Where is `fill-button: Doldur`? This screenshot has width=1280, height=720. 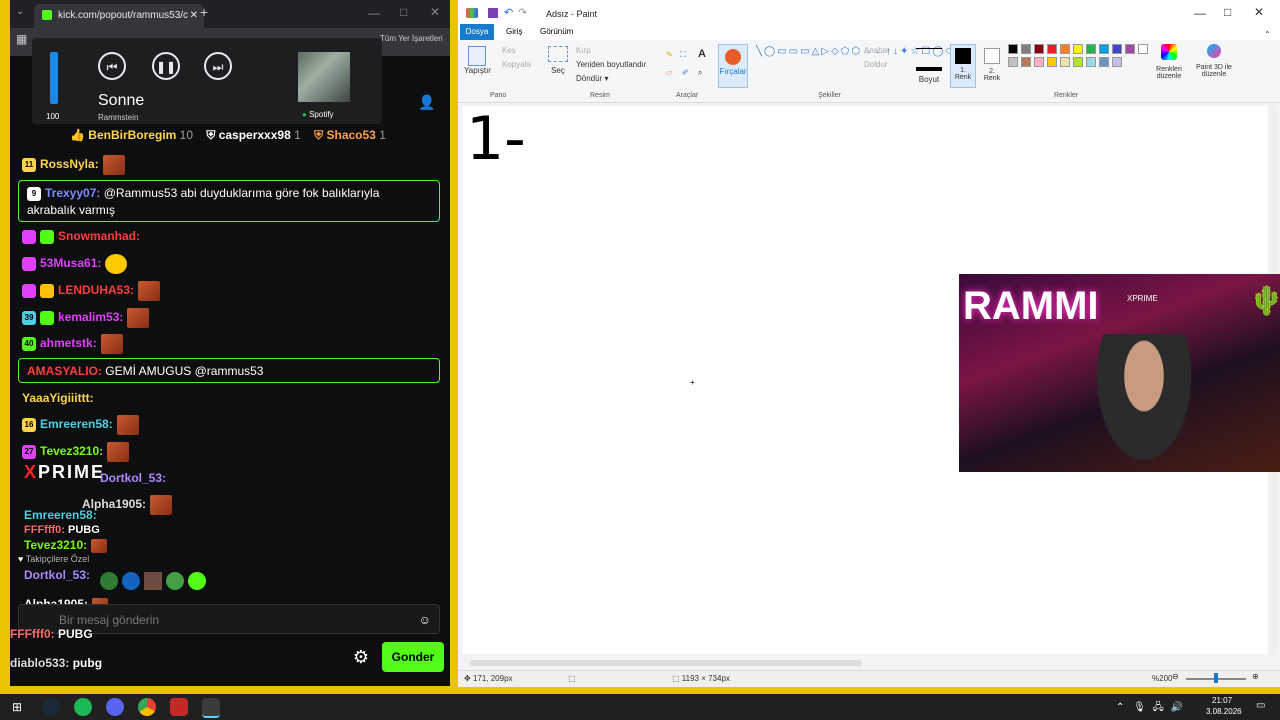 fill-button: Doldur is located at coordinates (876, 64).